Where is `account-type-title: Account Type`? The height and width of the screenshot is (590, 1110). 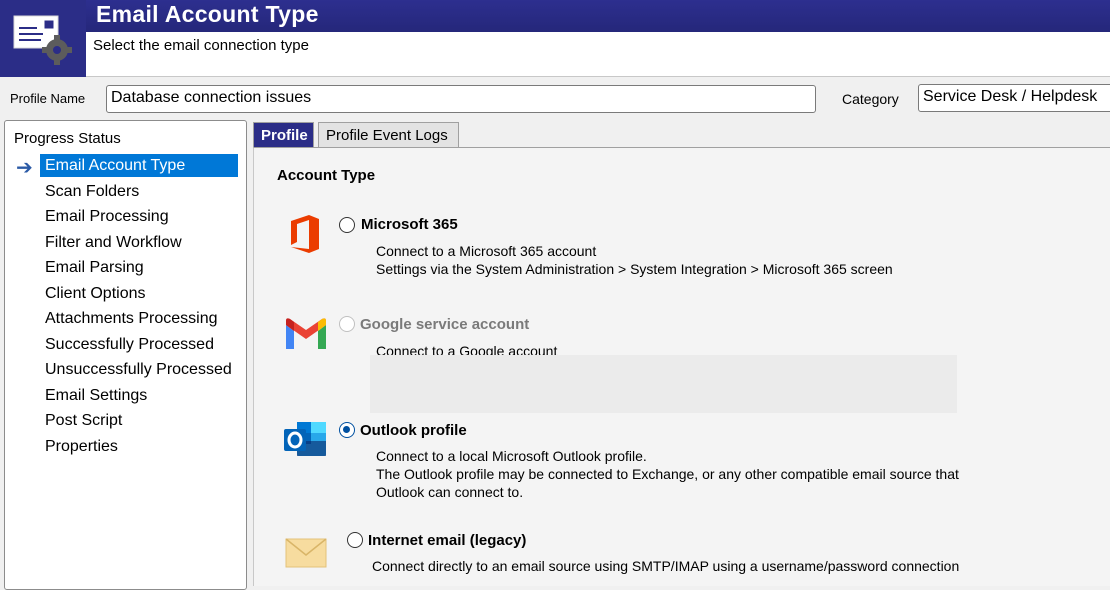
account-type-title: Account Type is located at coordinates (326, 175).